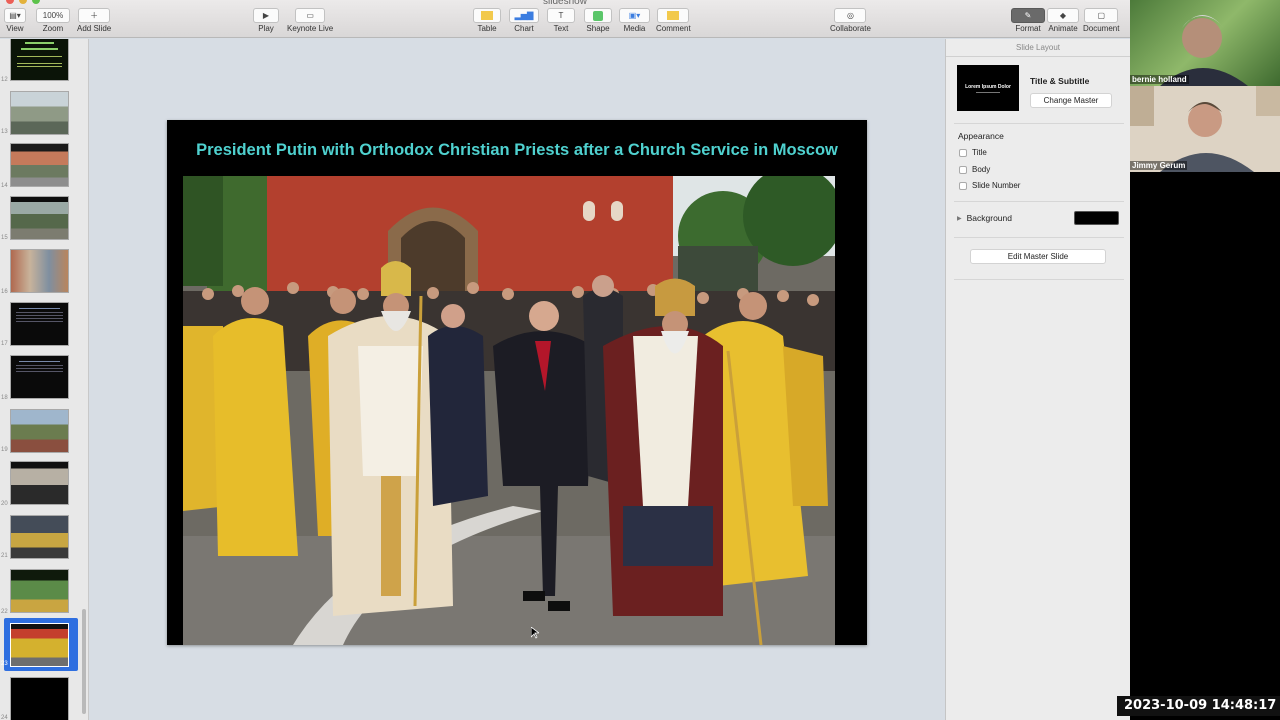 Image resolution: width=1280 pixels, height=720 pixels. Describe the element at coordinates (988, 92) in the screenshot. I see `master-thumb-subtitle-line` at that location.